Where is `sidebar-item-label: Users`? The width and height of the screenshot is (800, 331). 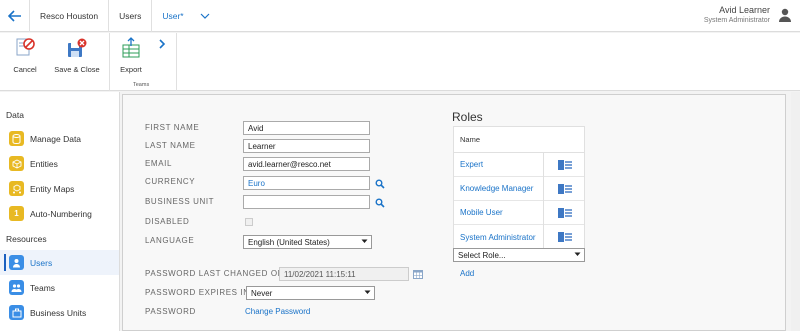
sidebar-item-label: Users is located at coordinates (41, 262).